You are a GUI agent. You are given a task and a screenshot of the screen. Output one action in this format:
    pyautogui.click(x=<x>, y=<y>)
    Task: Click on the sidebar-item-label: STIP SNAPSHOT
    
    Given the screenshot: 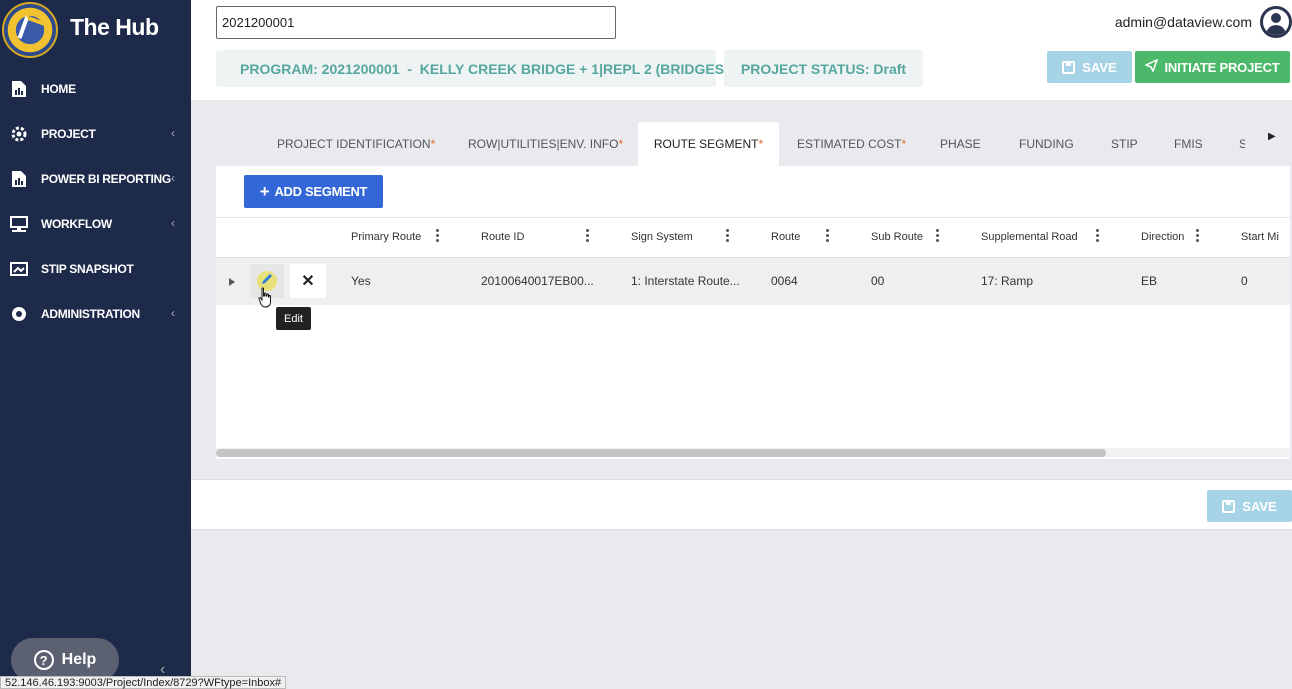 What is the action you would take?
    pyautogui.click(x=87, y=269)
    